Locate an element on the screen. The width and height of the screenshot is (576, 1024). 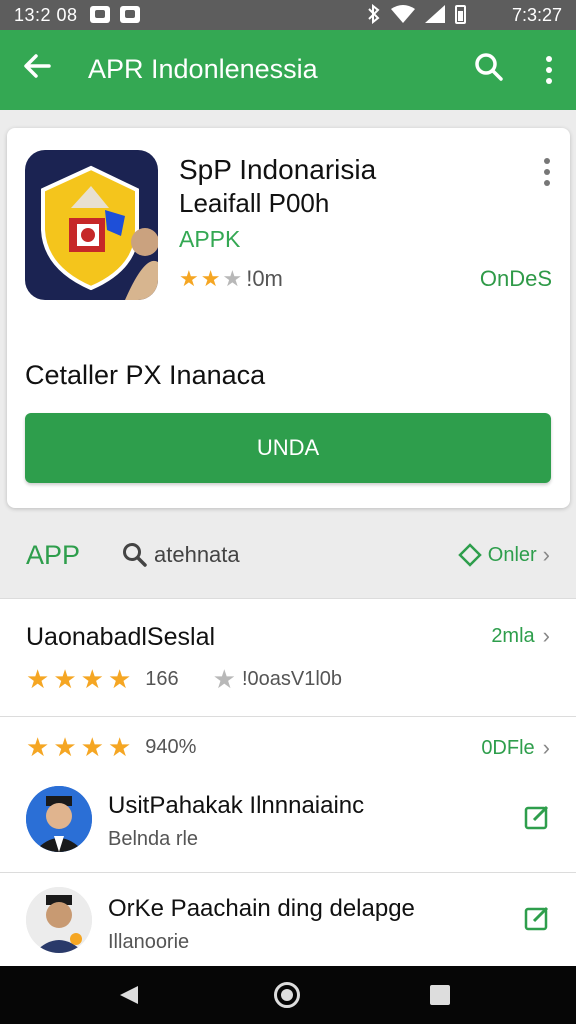
status-bar: 13:2 08 7:3:27 is located at coordinates (288, 15).